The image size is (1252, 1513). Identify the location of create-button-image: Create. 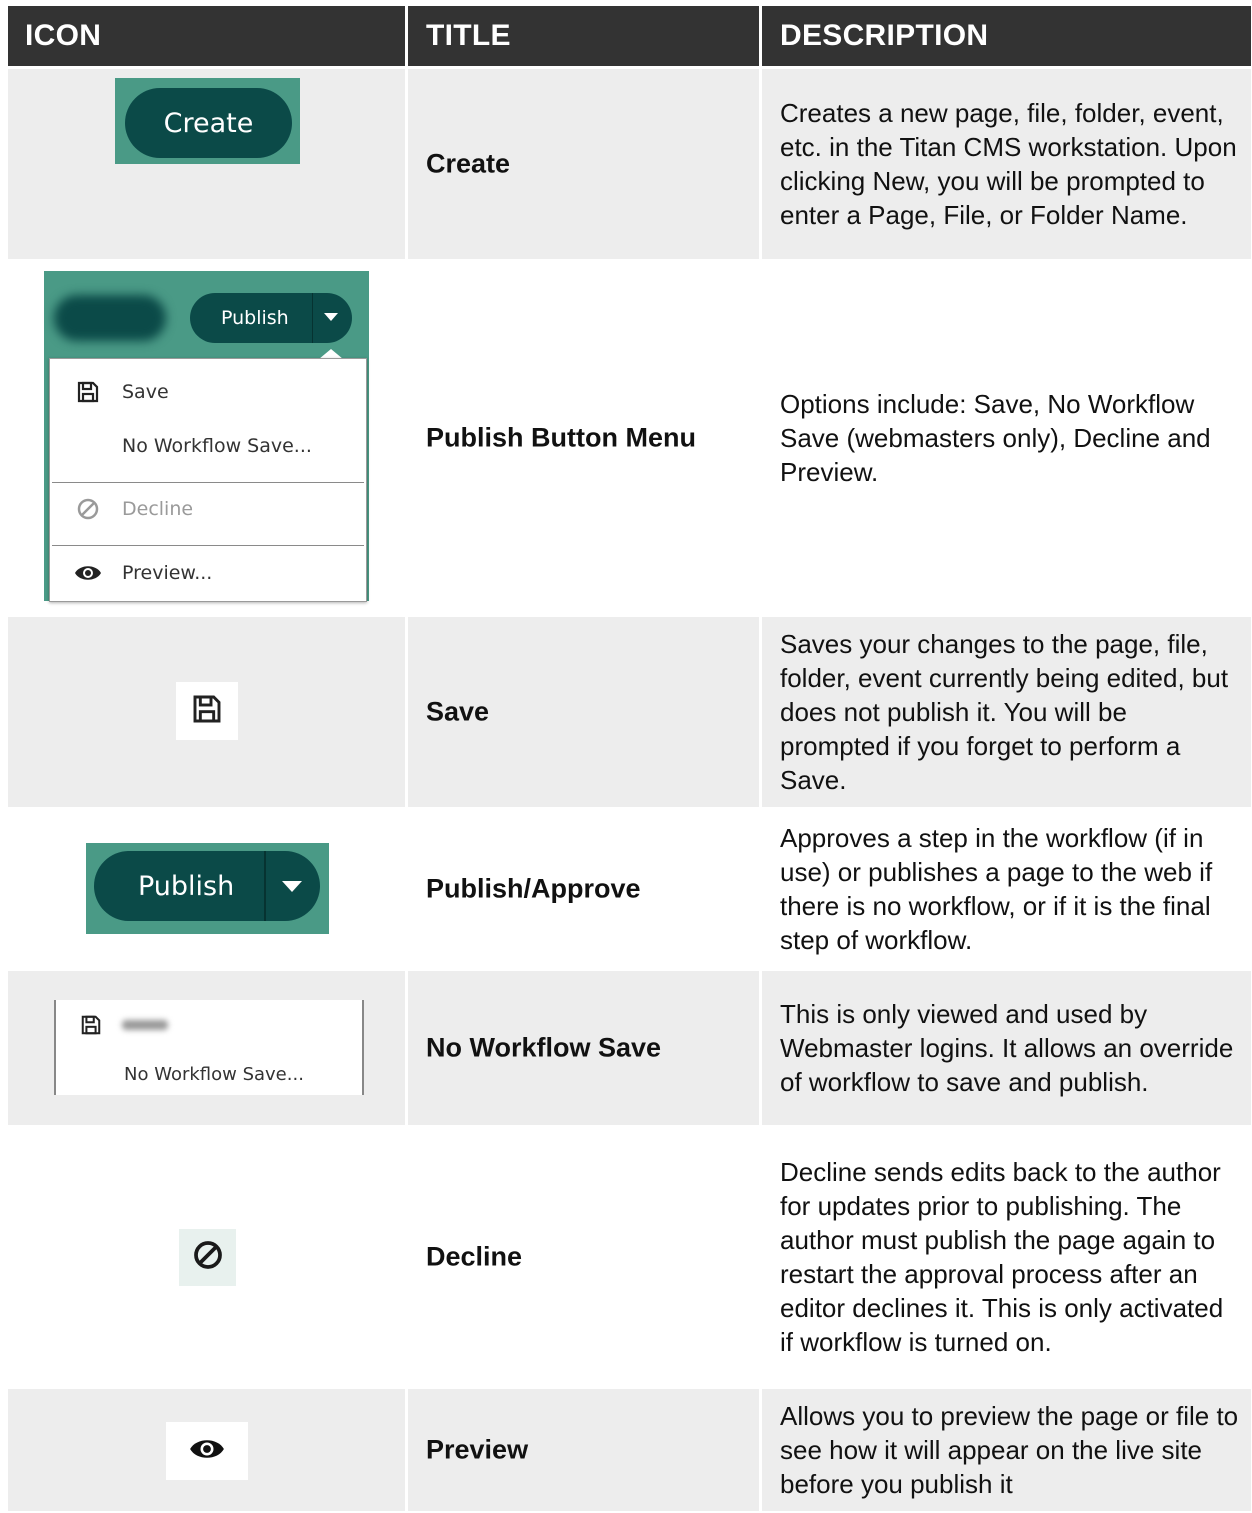
(207, 121).